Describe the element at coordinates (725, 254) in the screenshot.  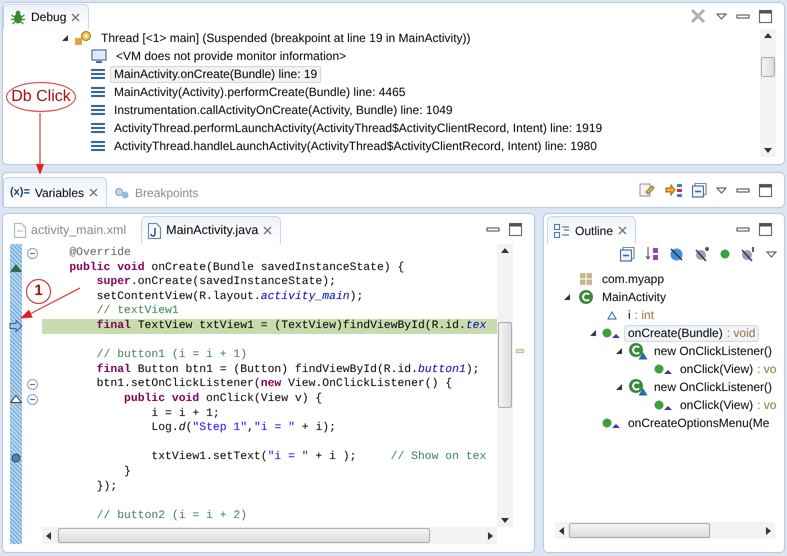
I see `public-member-icon` at that location.